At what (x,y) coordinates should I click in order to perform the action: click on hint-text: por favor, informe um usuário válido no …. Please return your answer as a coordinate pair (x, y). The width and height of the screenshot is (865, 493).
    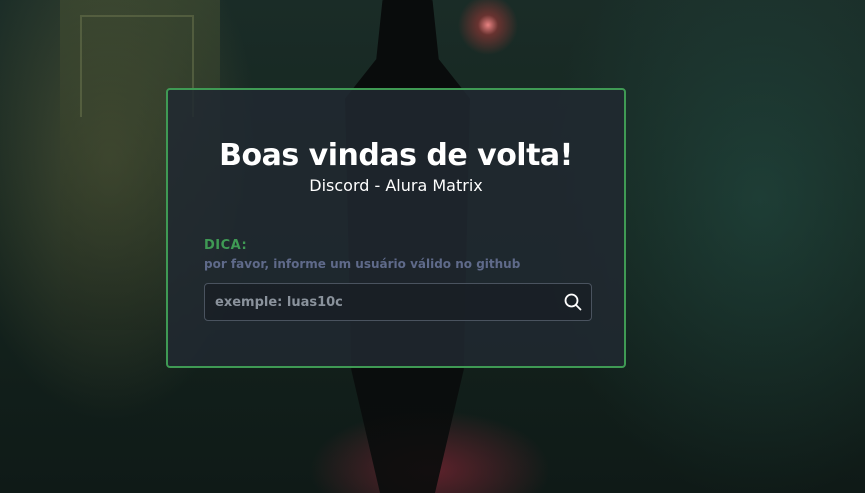
    Looking at the image, I should click on (362, 264).